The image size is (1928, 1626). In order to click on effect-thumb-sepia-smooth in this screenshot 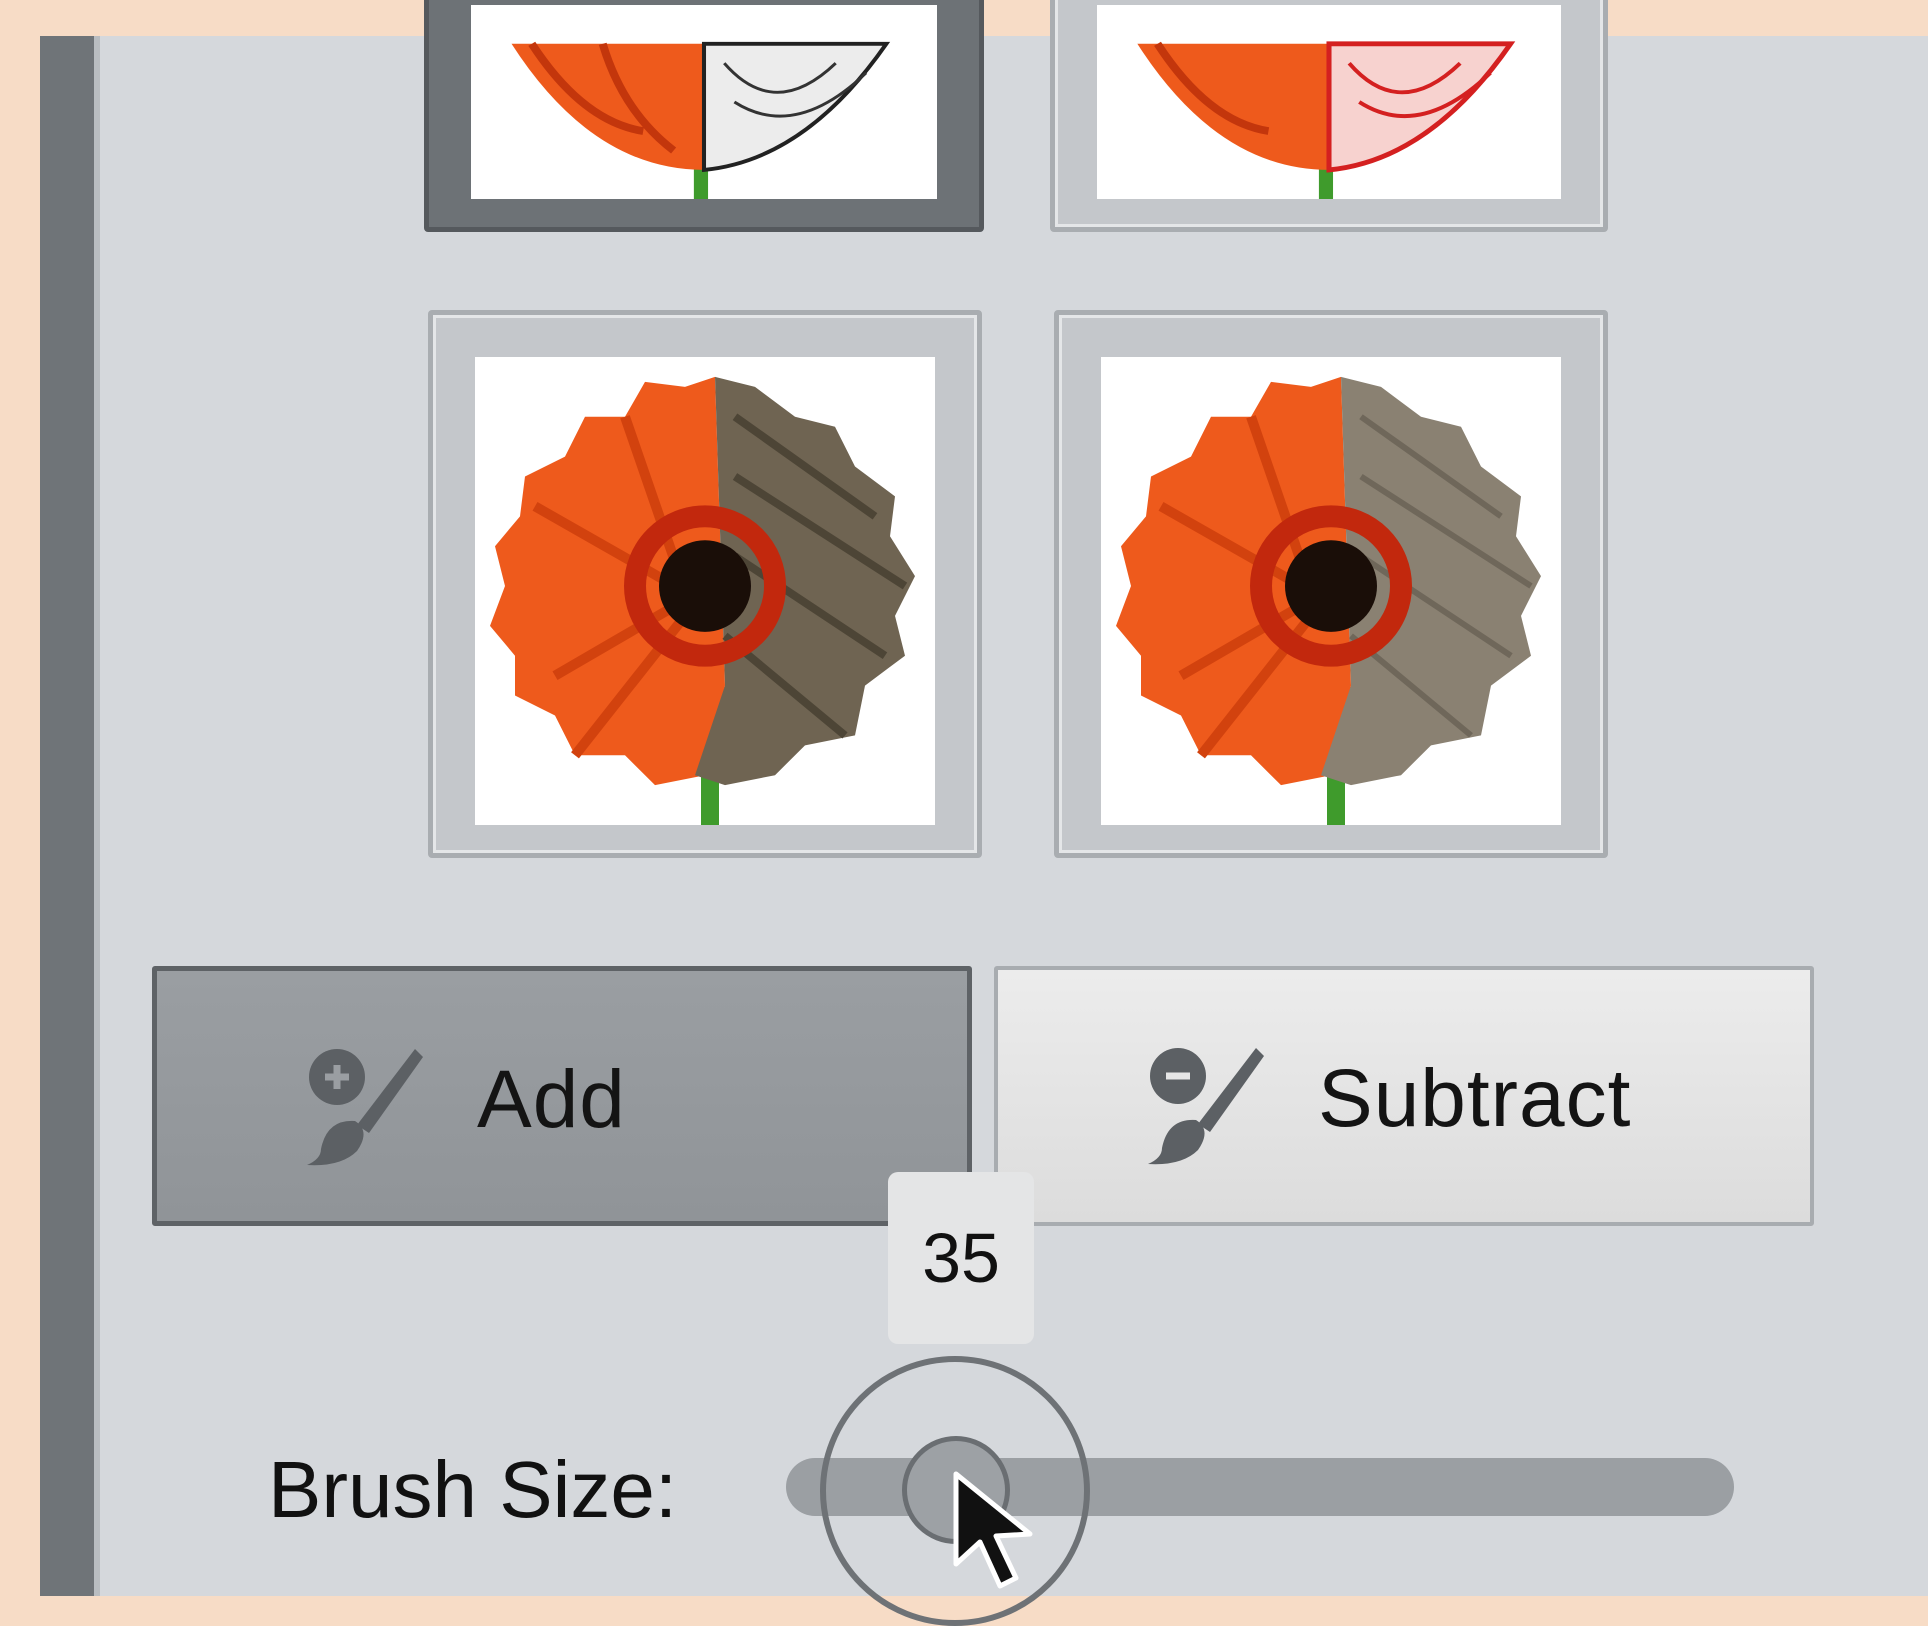, I will do `click(1331, 584)`.